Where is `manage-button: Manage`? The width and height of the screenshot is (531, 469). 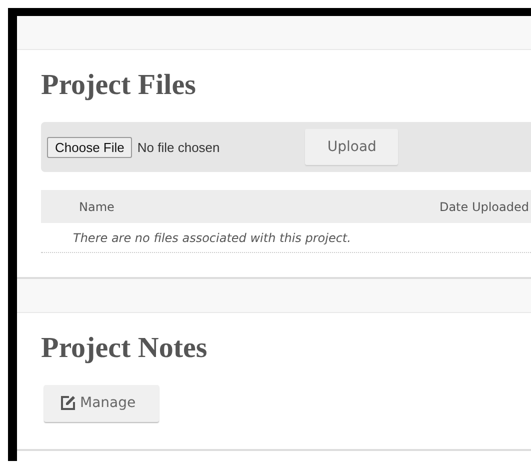
manage-button: Manage is located at coordinates (101, 403).